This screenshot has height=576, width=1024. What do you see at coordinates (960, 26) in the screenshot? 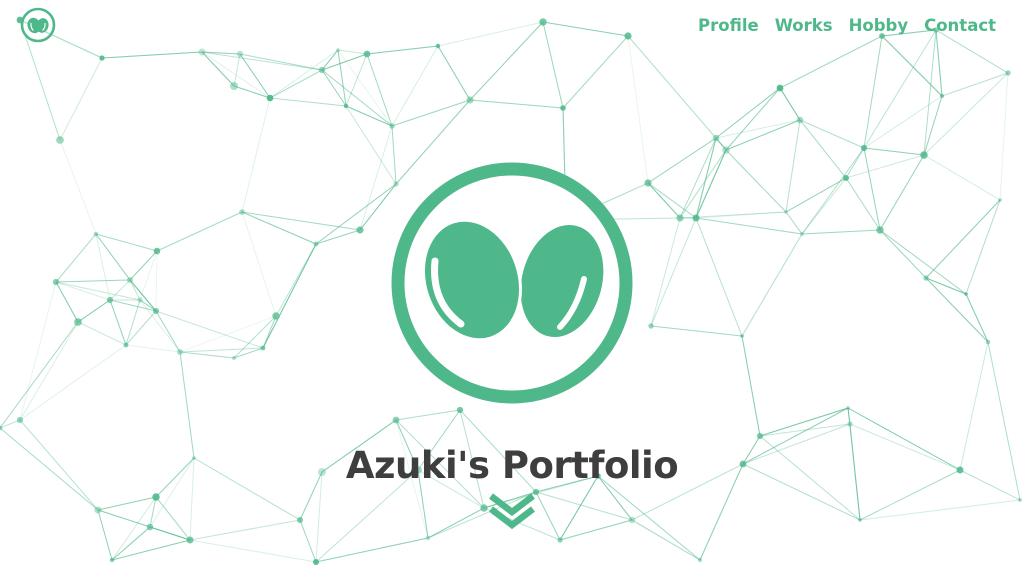
I see `nav-link-contact: Contact` at bounding box center [960, 26].